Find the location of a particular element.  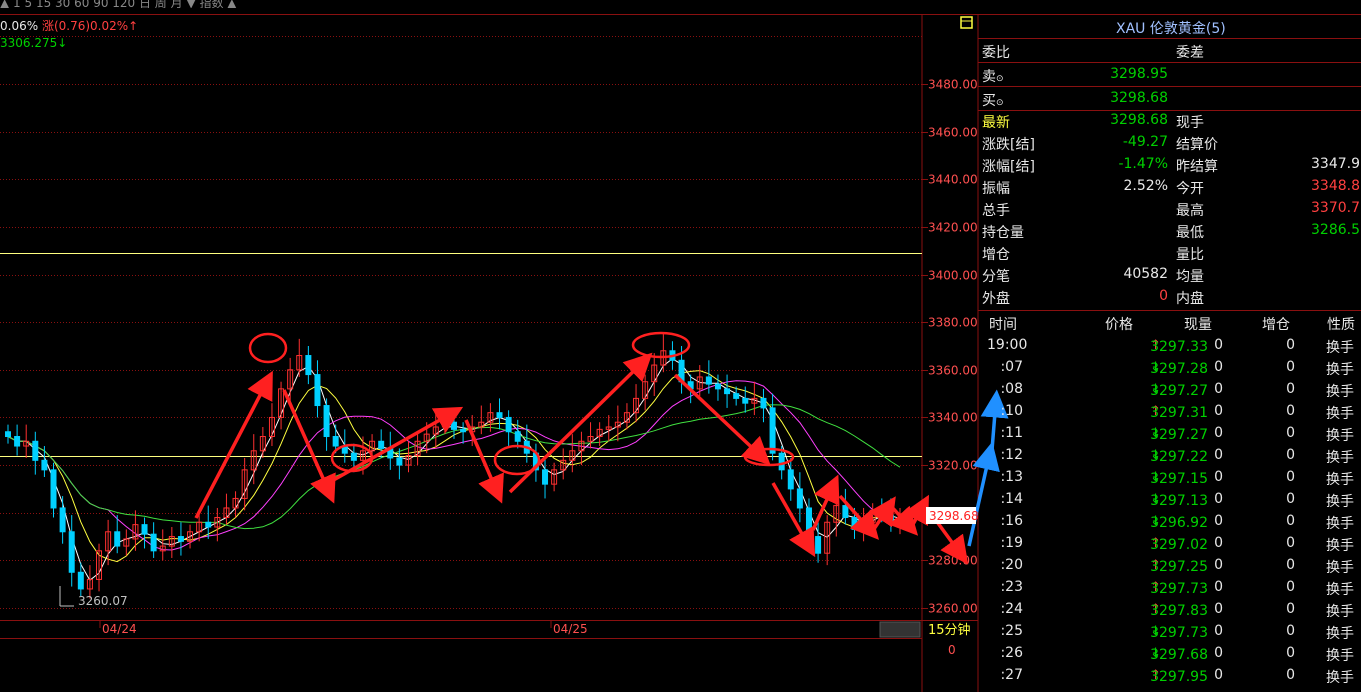

tick-time: 19:00 is located at coordinates (1007, 345).